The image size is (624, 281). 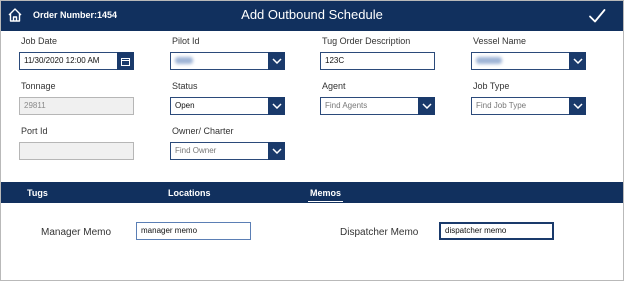 What do you see at coordinates (491, 86) in the screenshot?
I see `job-type-label: Job Type` at bounding box center [491, 86].